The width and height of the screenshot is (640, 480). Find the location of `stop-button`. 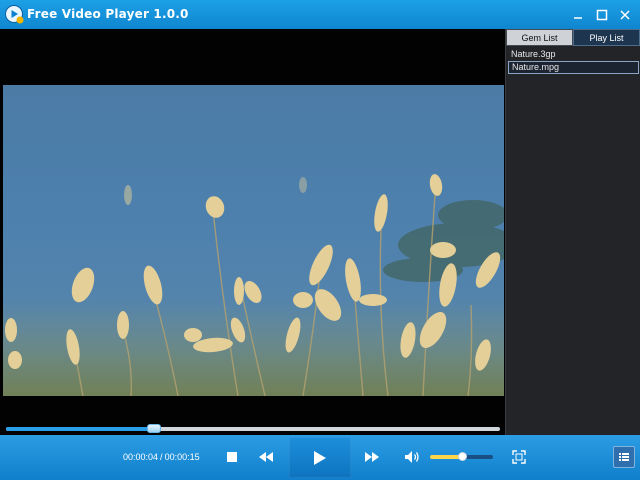

stop-button is located at coordinates (232, 457).